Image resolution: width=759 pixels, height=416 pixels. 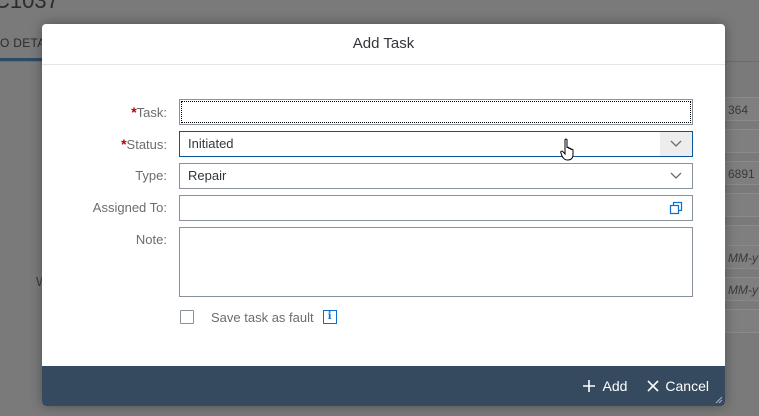 What do you see at coordinates (187, 317) in the screenshot?
I see `save-as-fault-checkbox` at bounding box center [187, 317].